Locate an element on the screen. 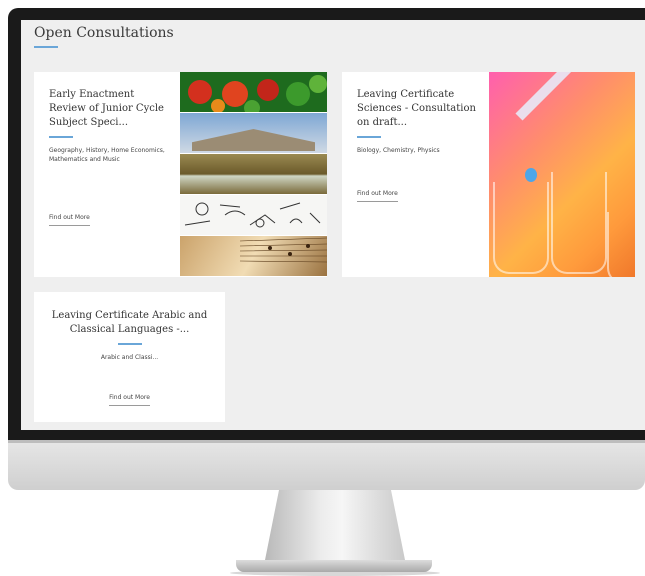  maths-notes-image is located at coordinates (253, 215).